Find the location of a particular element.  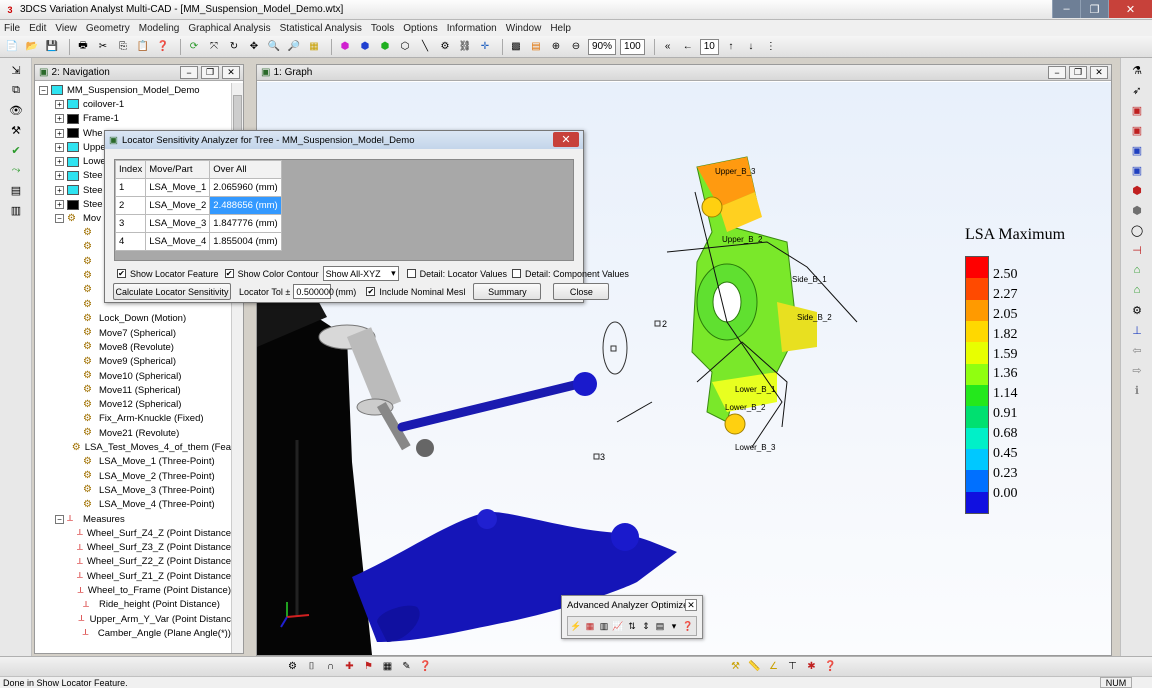

print-icon: 🖶 is located at coordinates (83, 47).